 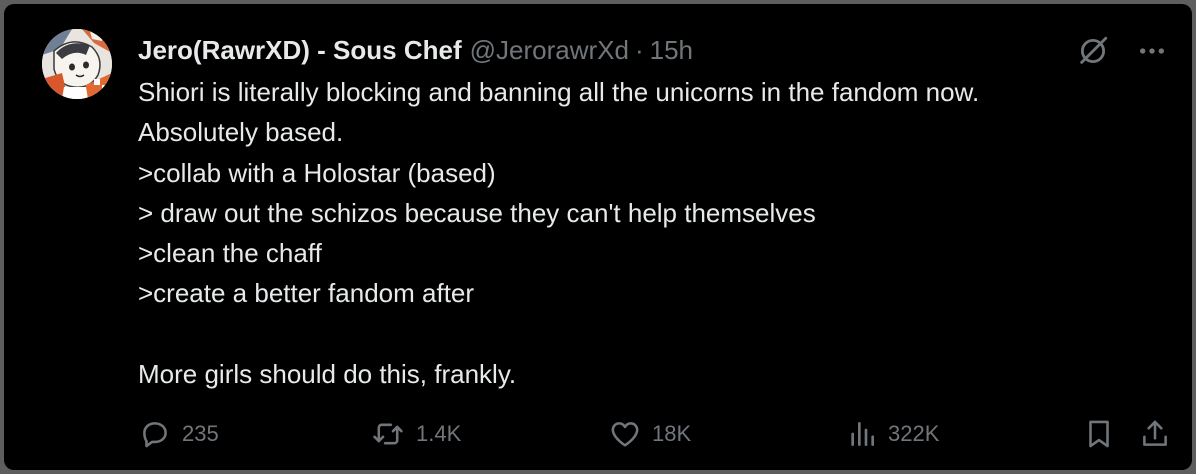 I want to click on repost-count: 1.4K, so click(x=439, y=433).